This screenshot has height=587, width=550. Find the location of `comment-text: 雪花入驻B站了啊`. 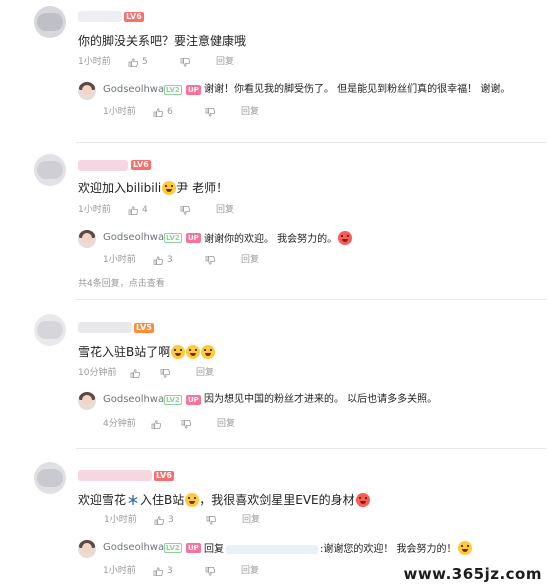

comment-text: 雪花入驻B站了啊 is located at coordinates (147, 352).